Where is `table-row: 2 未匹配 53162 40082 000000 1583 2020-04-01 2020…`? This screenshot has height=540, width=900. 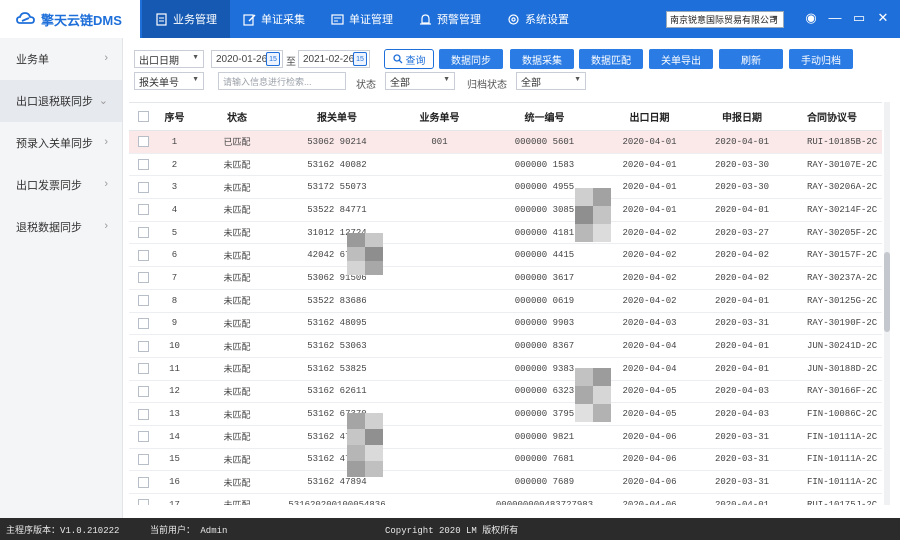 table-row: 2 未匹配 53162 40082 000000 1583 2020-04-01 2020… is located at coordinates (505, 165).